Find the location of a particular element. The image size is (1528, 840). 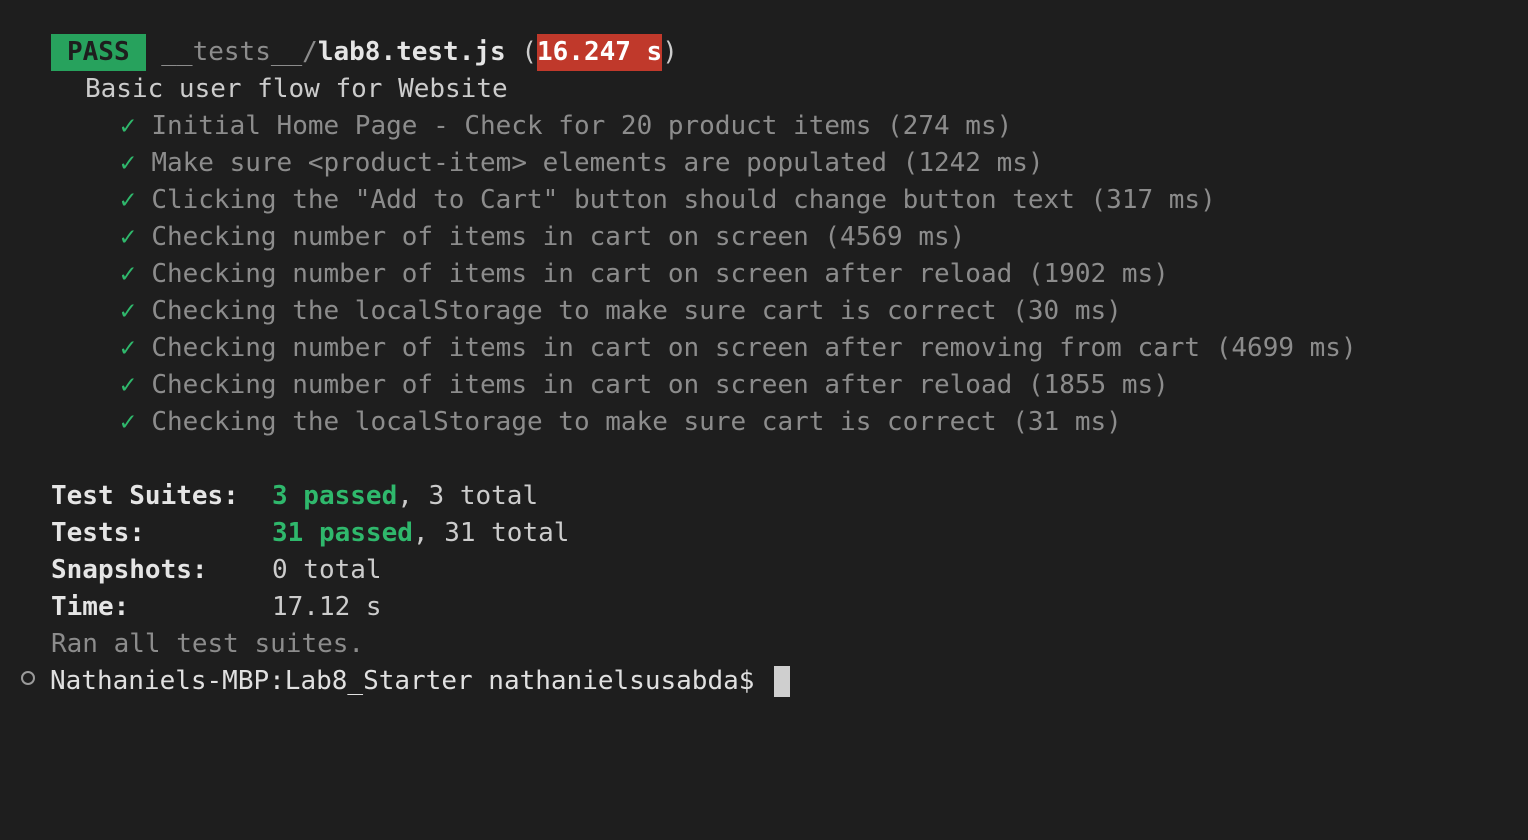

text-cursor is located at coordinates (782, 681).